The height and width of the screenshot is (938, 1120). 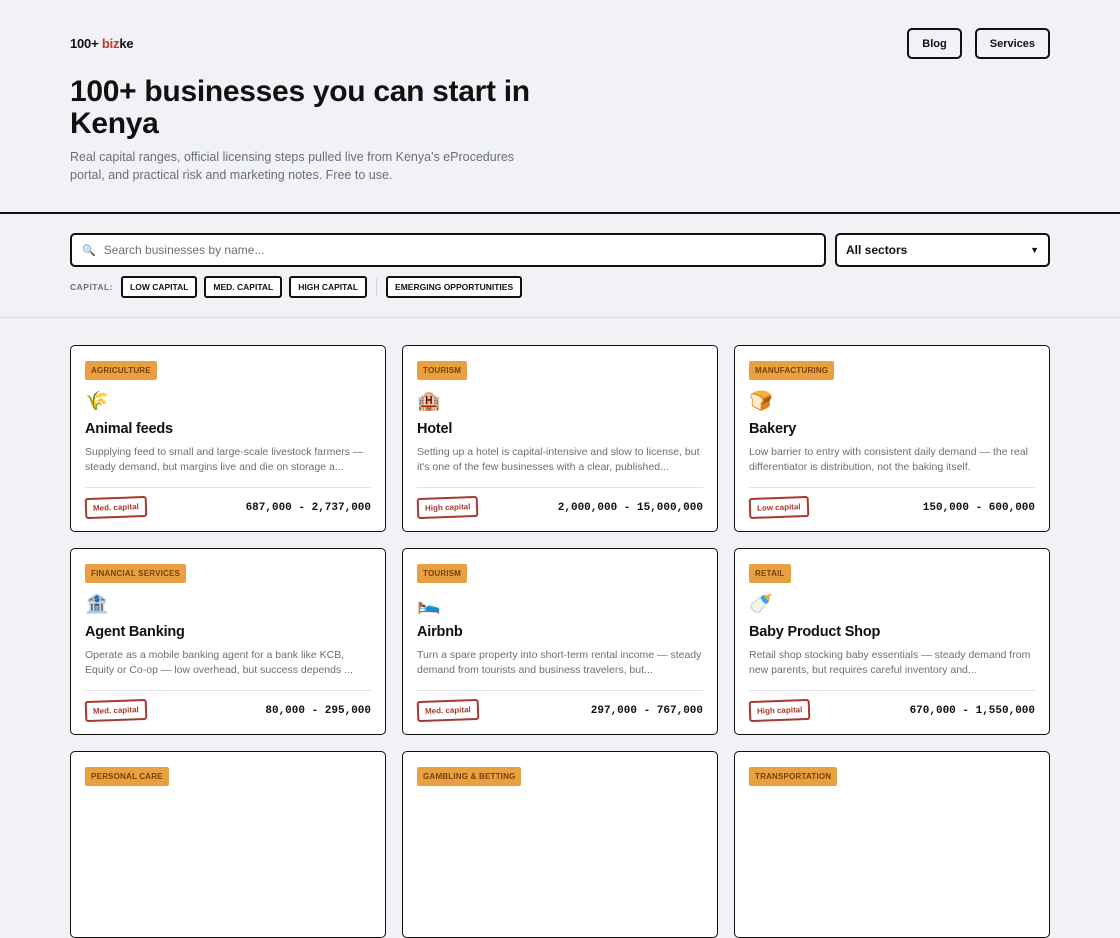 I want to click on sector-tag: AGRICULTURE, so click(x=121, y=370).